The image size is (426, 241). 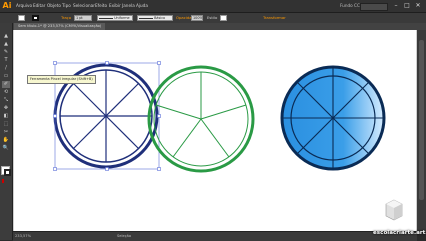 I want to click on menu-selecionar: Selecionar, so click(x=84, y=6).